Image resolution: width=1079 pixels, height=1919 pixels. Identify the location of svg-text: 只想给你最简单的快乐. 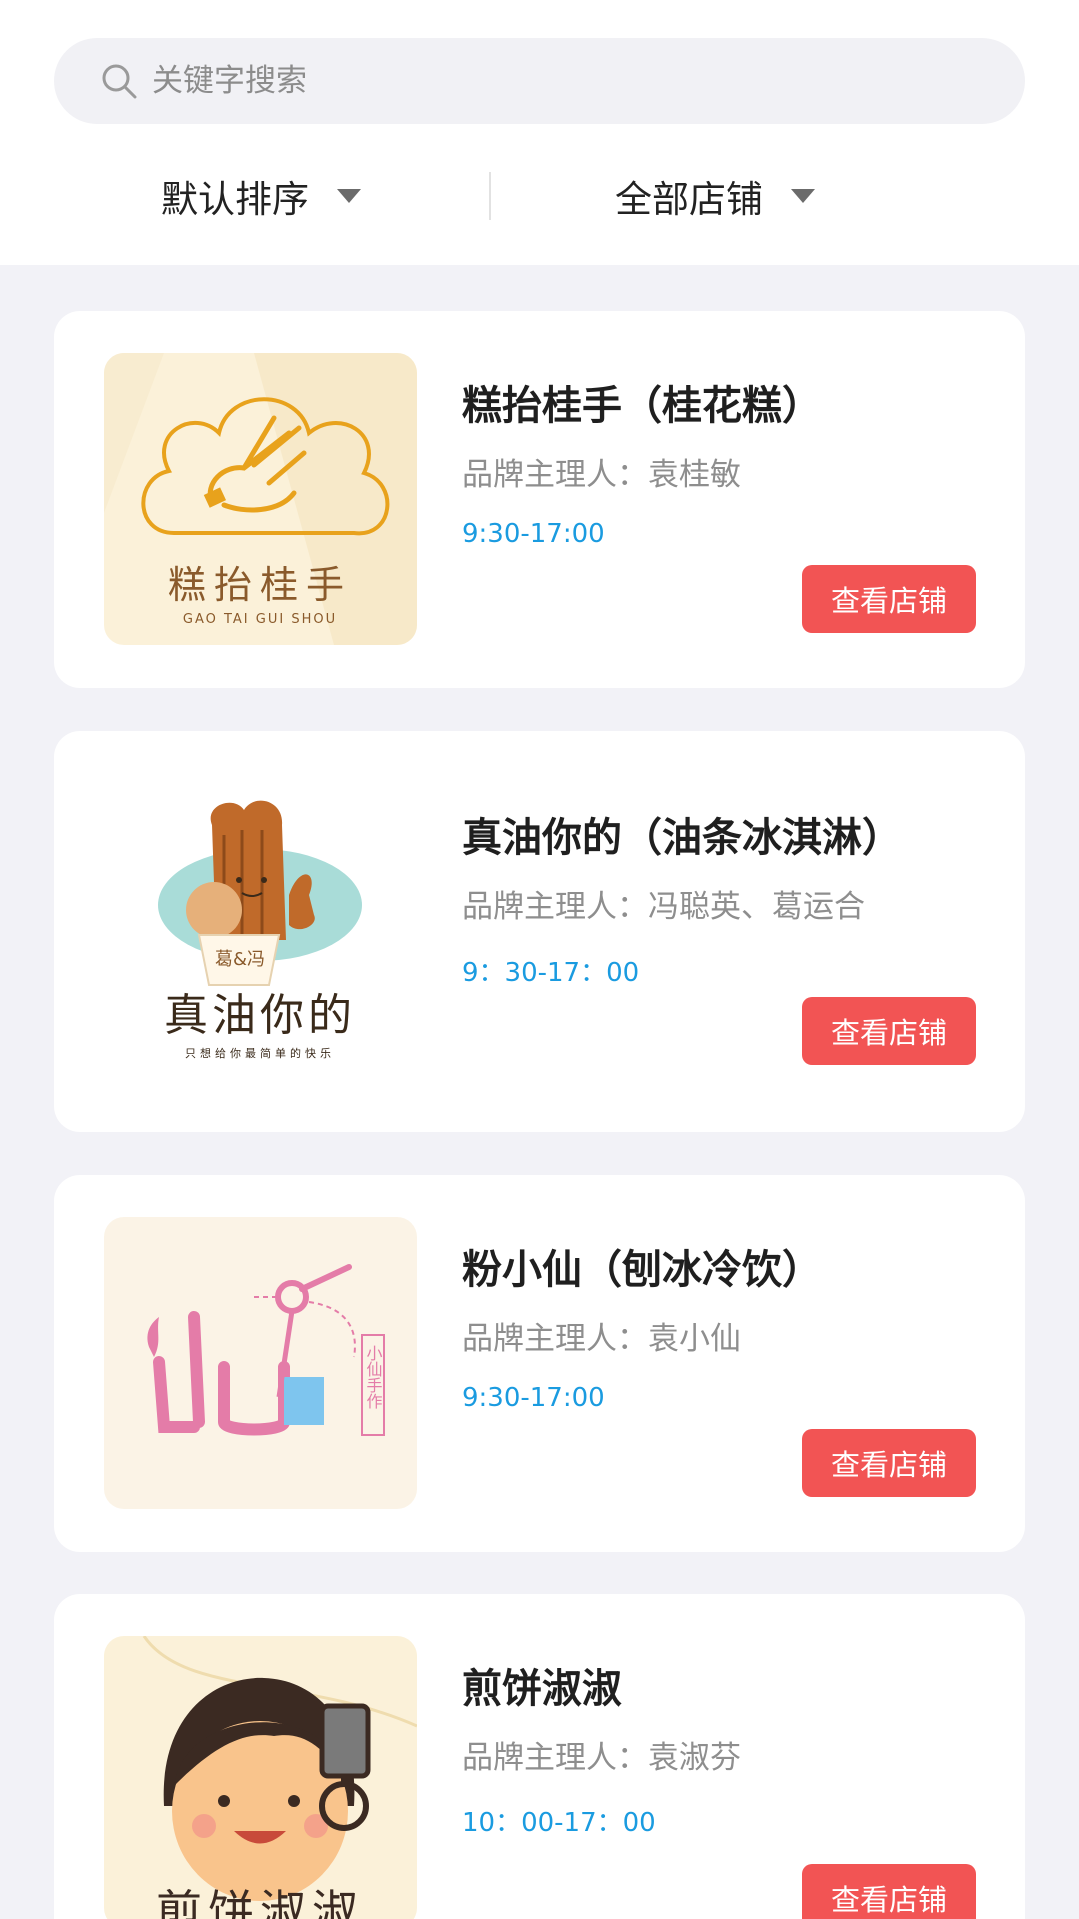
(260, 1053).